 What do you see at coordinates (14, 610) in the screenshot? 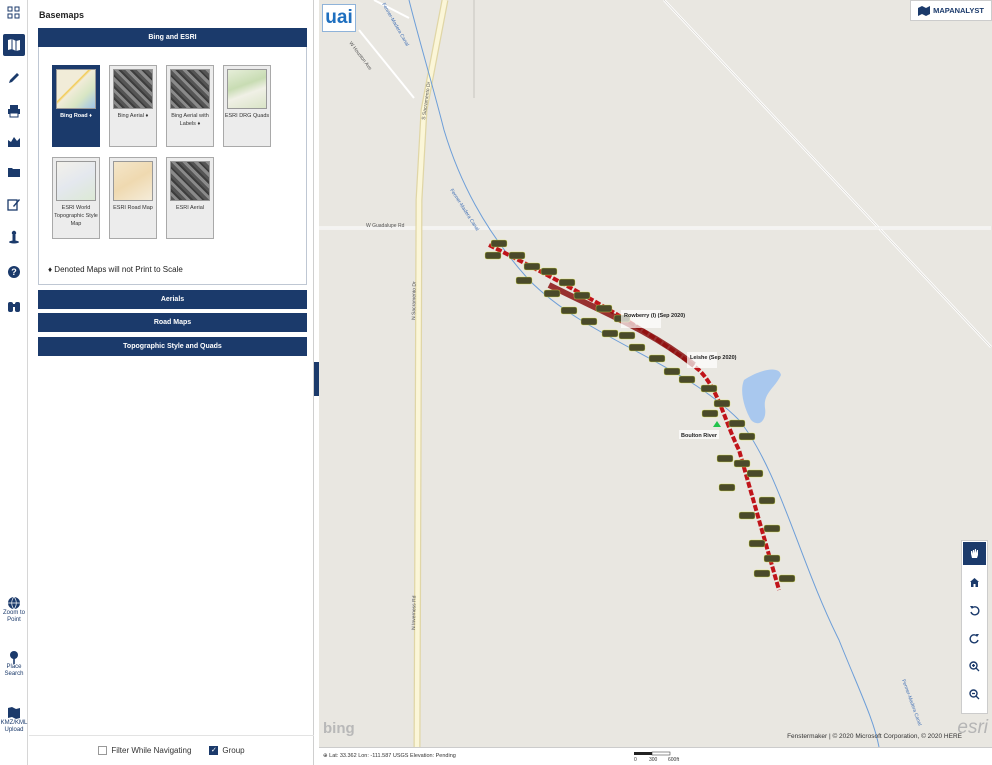
I see `zoom-to-point-button: Zoom to Point` at bounding box center [14, 610].